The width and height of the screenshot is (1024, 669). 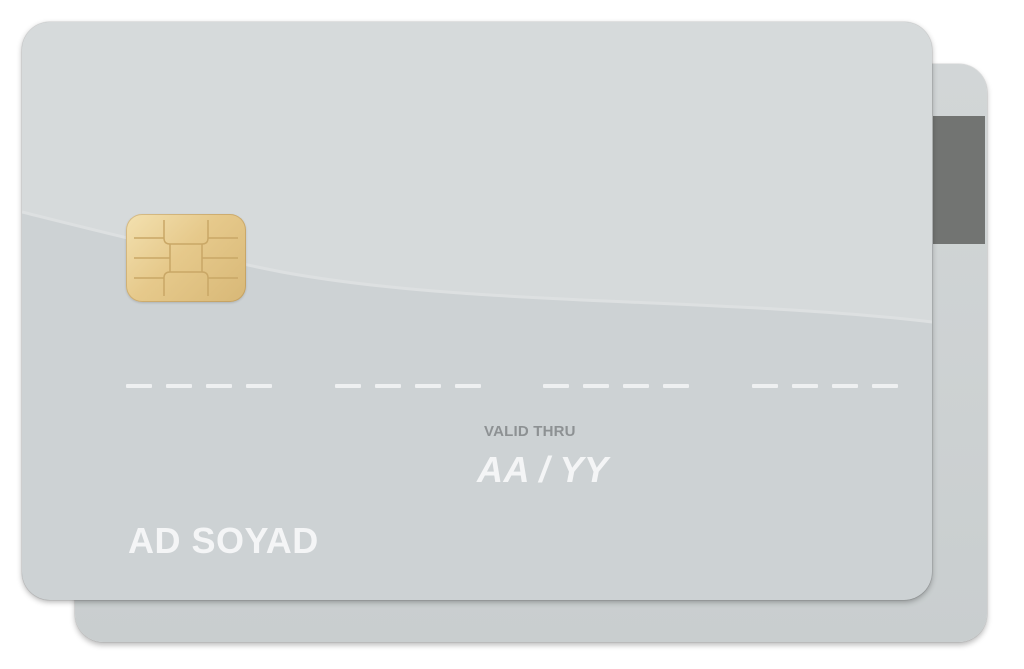 I want to click on cardholder-name: AD SOYAD, so click(x=223, y=540).